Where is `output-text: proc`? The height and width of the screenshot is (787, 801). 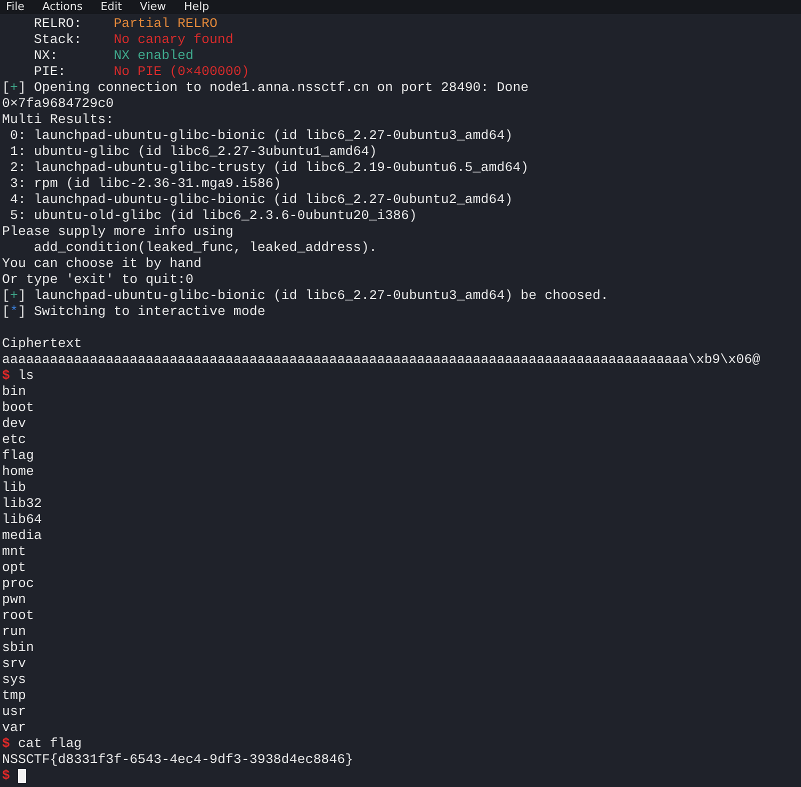
output-text: proc is located at coordinates (18, 584).